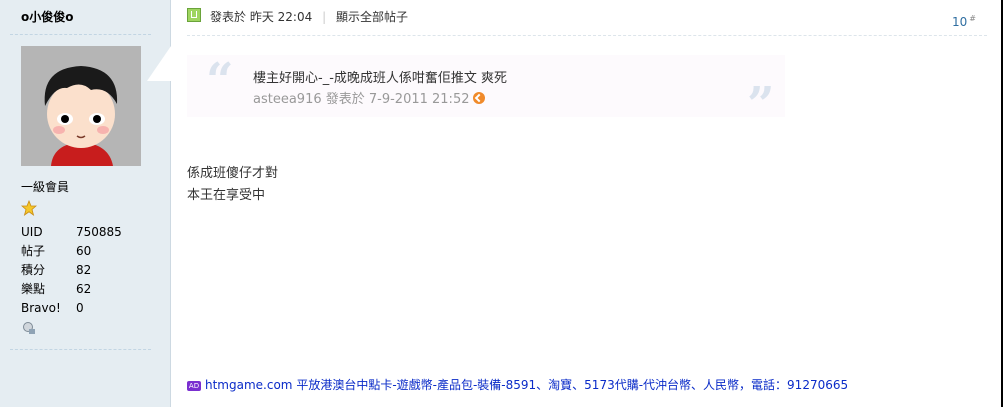 The height and width of the screenshot is (407, 1003). I want to click on stat-posts: 帖子 60, so click(81, 251).